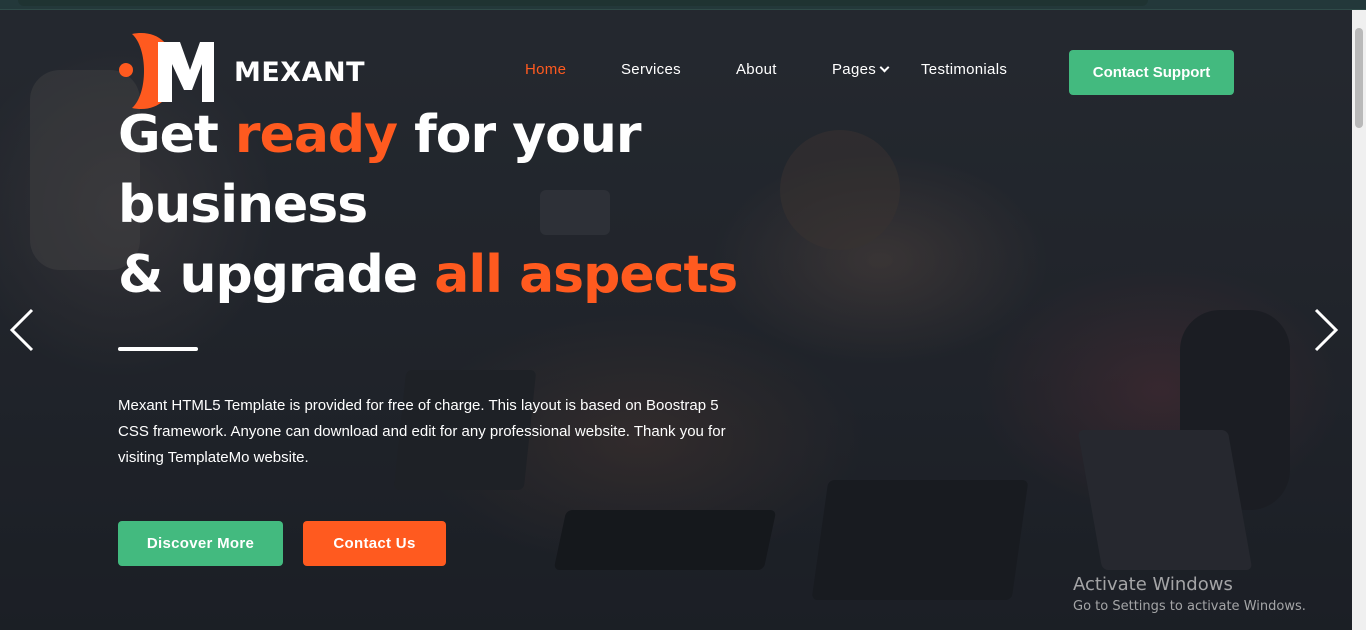 The height and width of the screenshot is (630, 1366). I want to click on headline-text: for your, so click(519, 135).